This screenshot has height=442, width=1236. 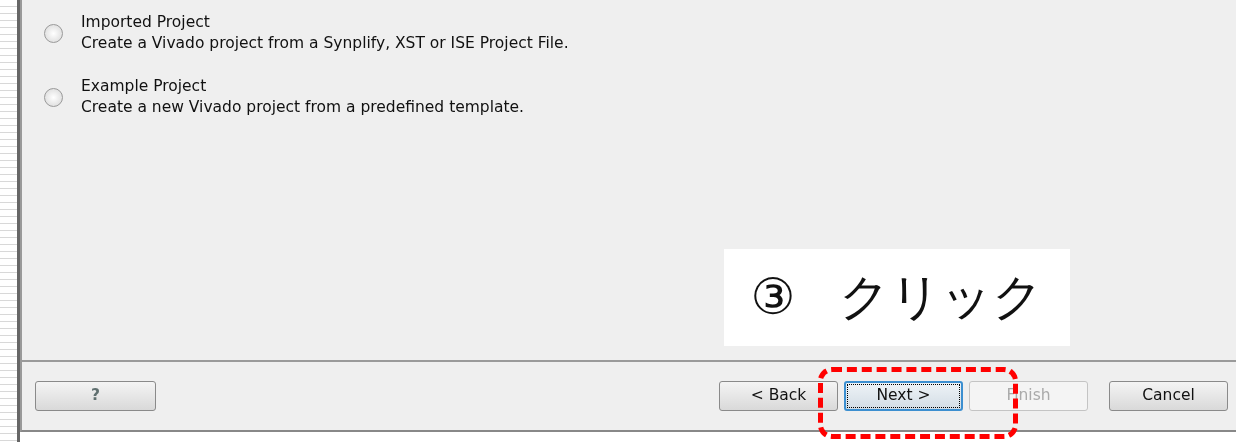 What do you see at coordinates (941, 297) in the screenshot?
I see `annotation-text: クリック` at bounding box center [941, 297].